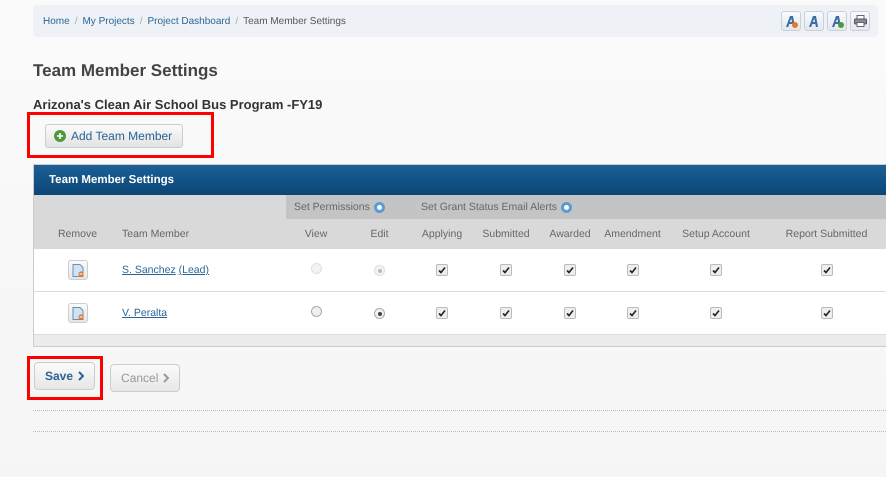 This screenshot has height=477, width=886. What do you see at coordinates (460, 180) in the screenshot?
I see `panel-title: Team Member Settings` at bounding box center [460, 180].